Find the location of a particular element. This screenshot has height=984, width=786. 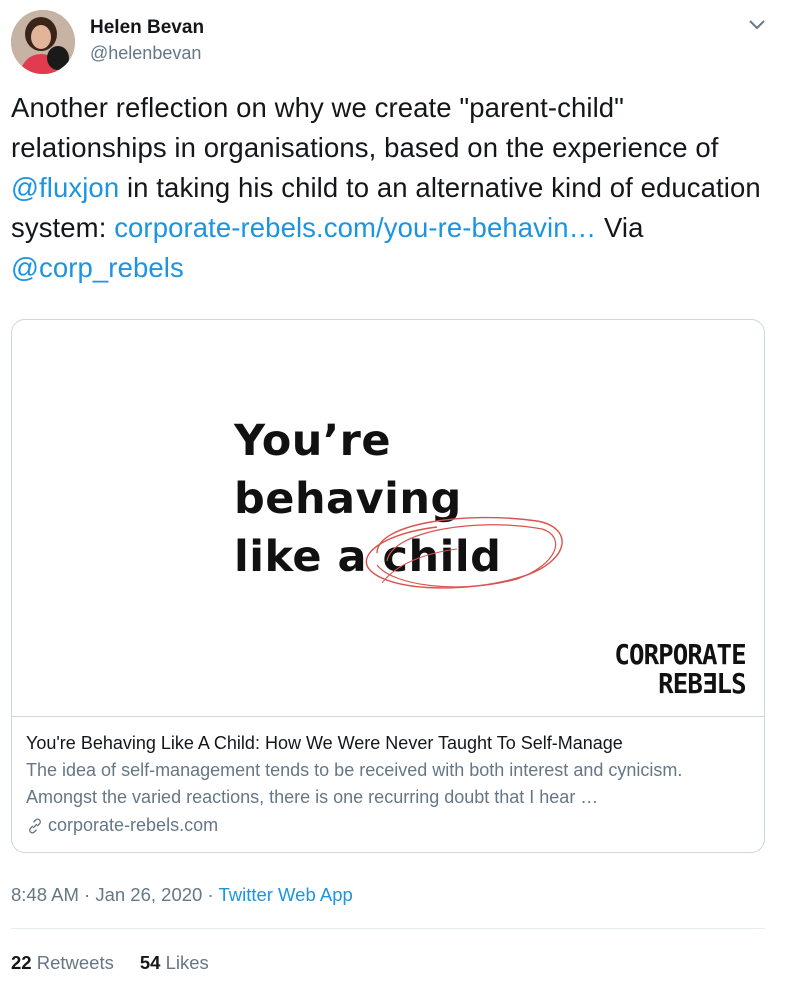

card-image-headline: You’re behaving like a child is located at coordinates (367, 499).